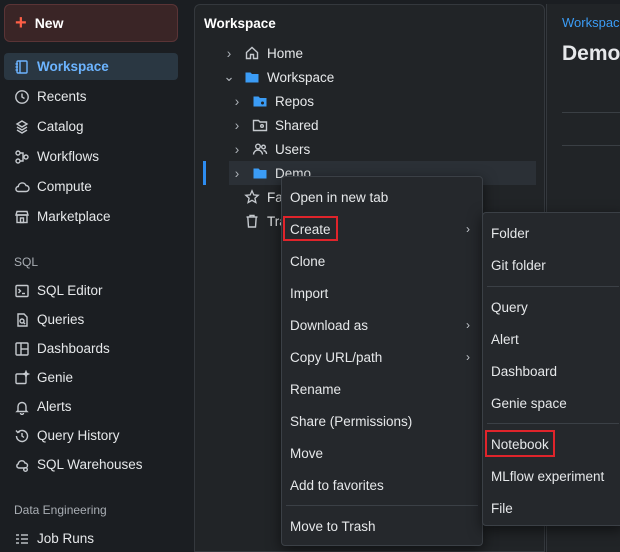 This screenshot has width=620, height=552. Describe the element at coordinates (382, 261) in the screenshot. I see `menu-item-clone: Clone` at that location.